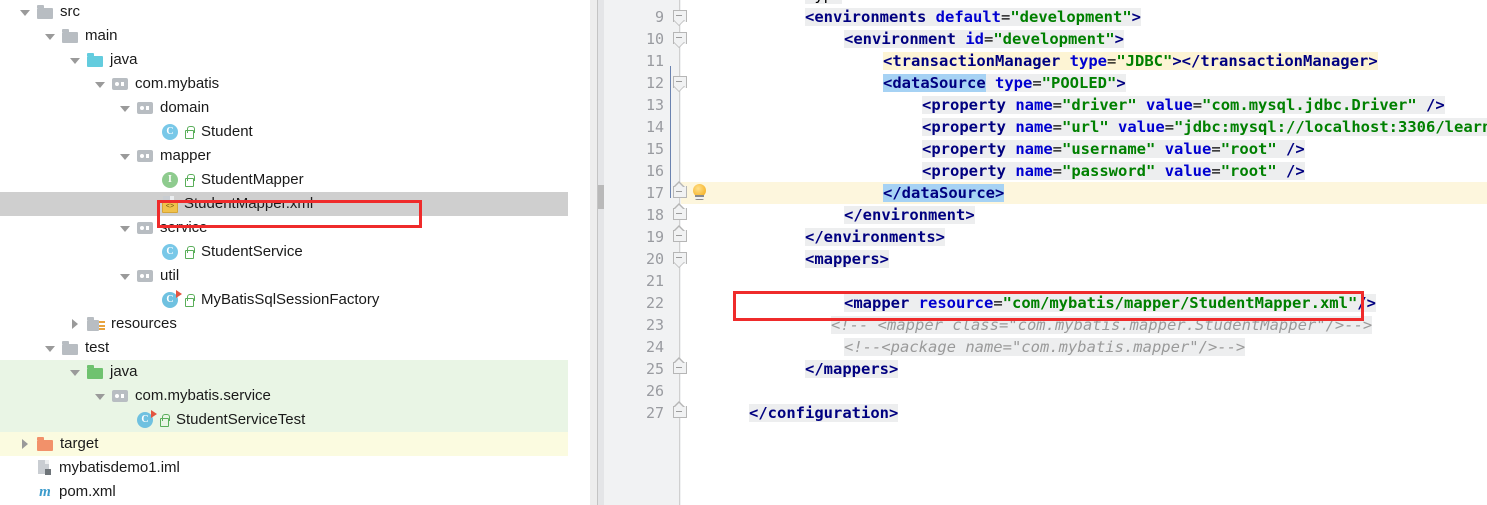 The image size is (1487, 505). What do you see at coordinates (295, 36) in the screenshot?
I see `tree-item-main: main` at bounding box center [295, 36].